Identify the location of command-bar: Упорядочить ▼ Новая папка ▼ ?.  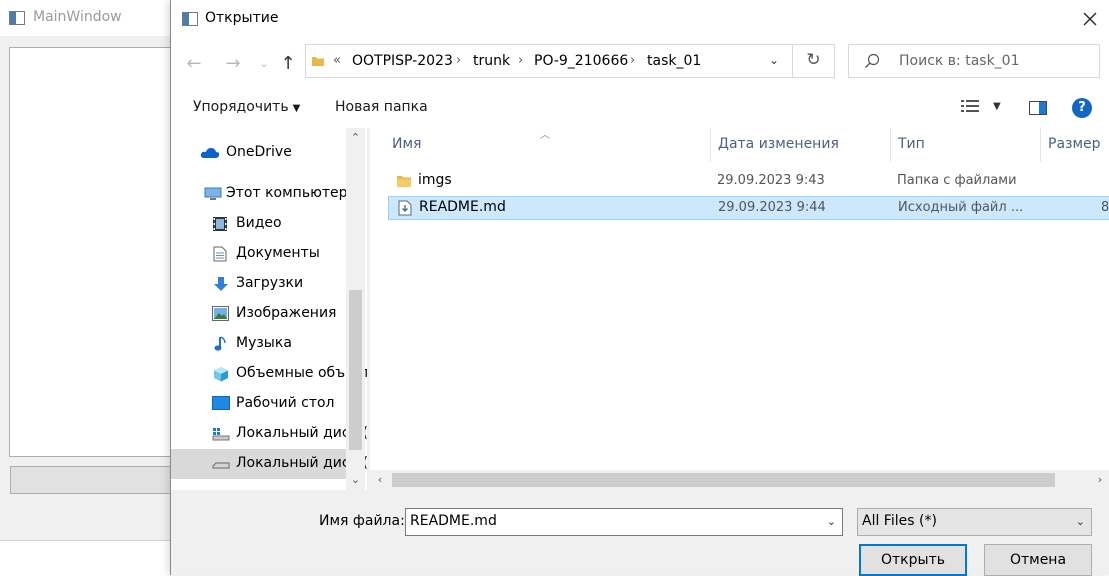
(640, 108).